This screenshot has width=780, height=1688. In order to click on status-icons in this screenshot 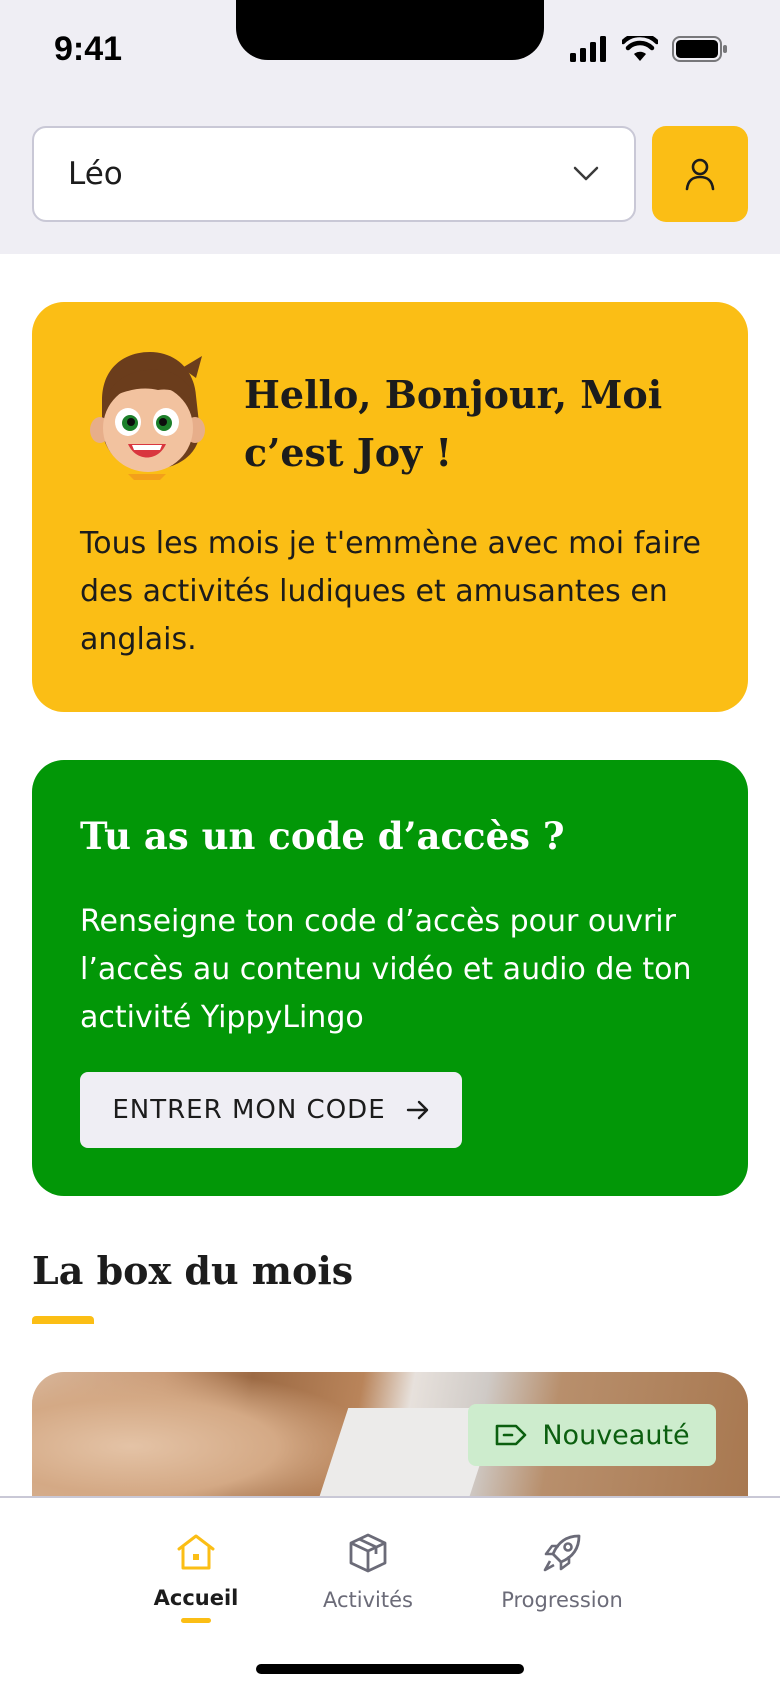, I will do `click(649, 49)`.